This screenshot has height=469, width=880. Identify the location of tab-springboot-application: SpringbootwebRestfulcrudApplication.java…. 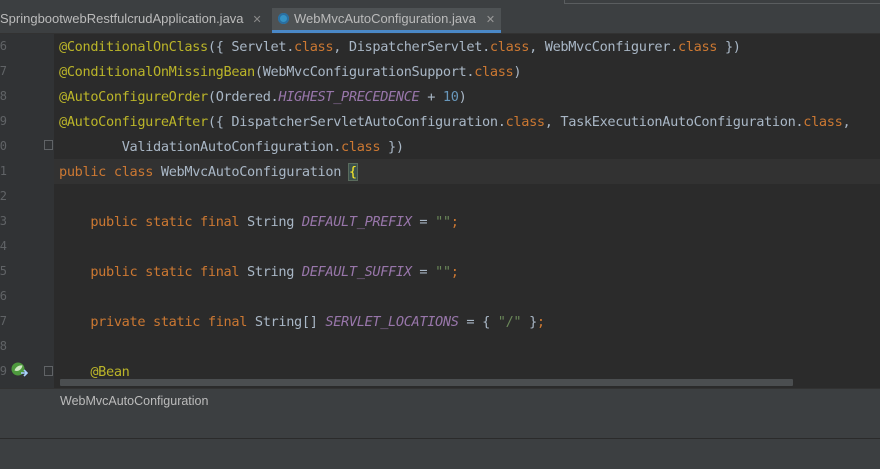
(131, 20).